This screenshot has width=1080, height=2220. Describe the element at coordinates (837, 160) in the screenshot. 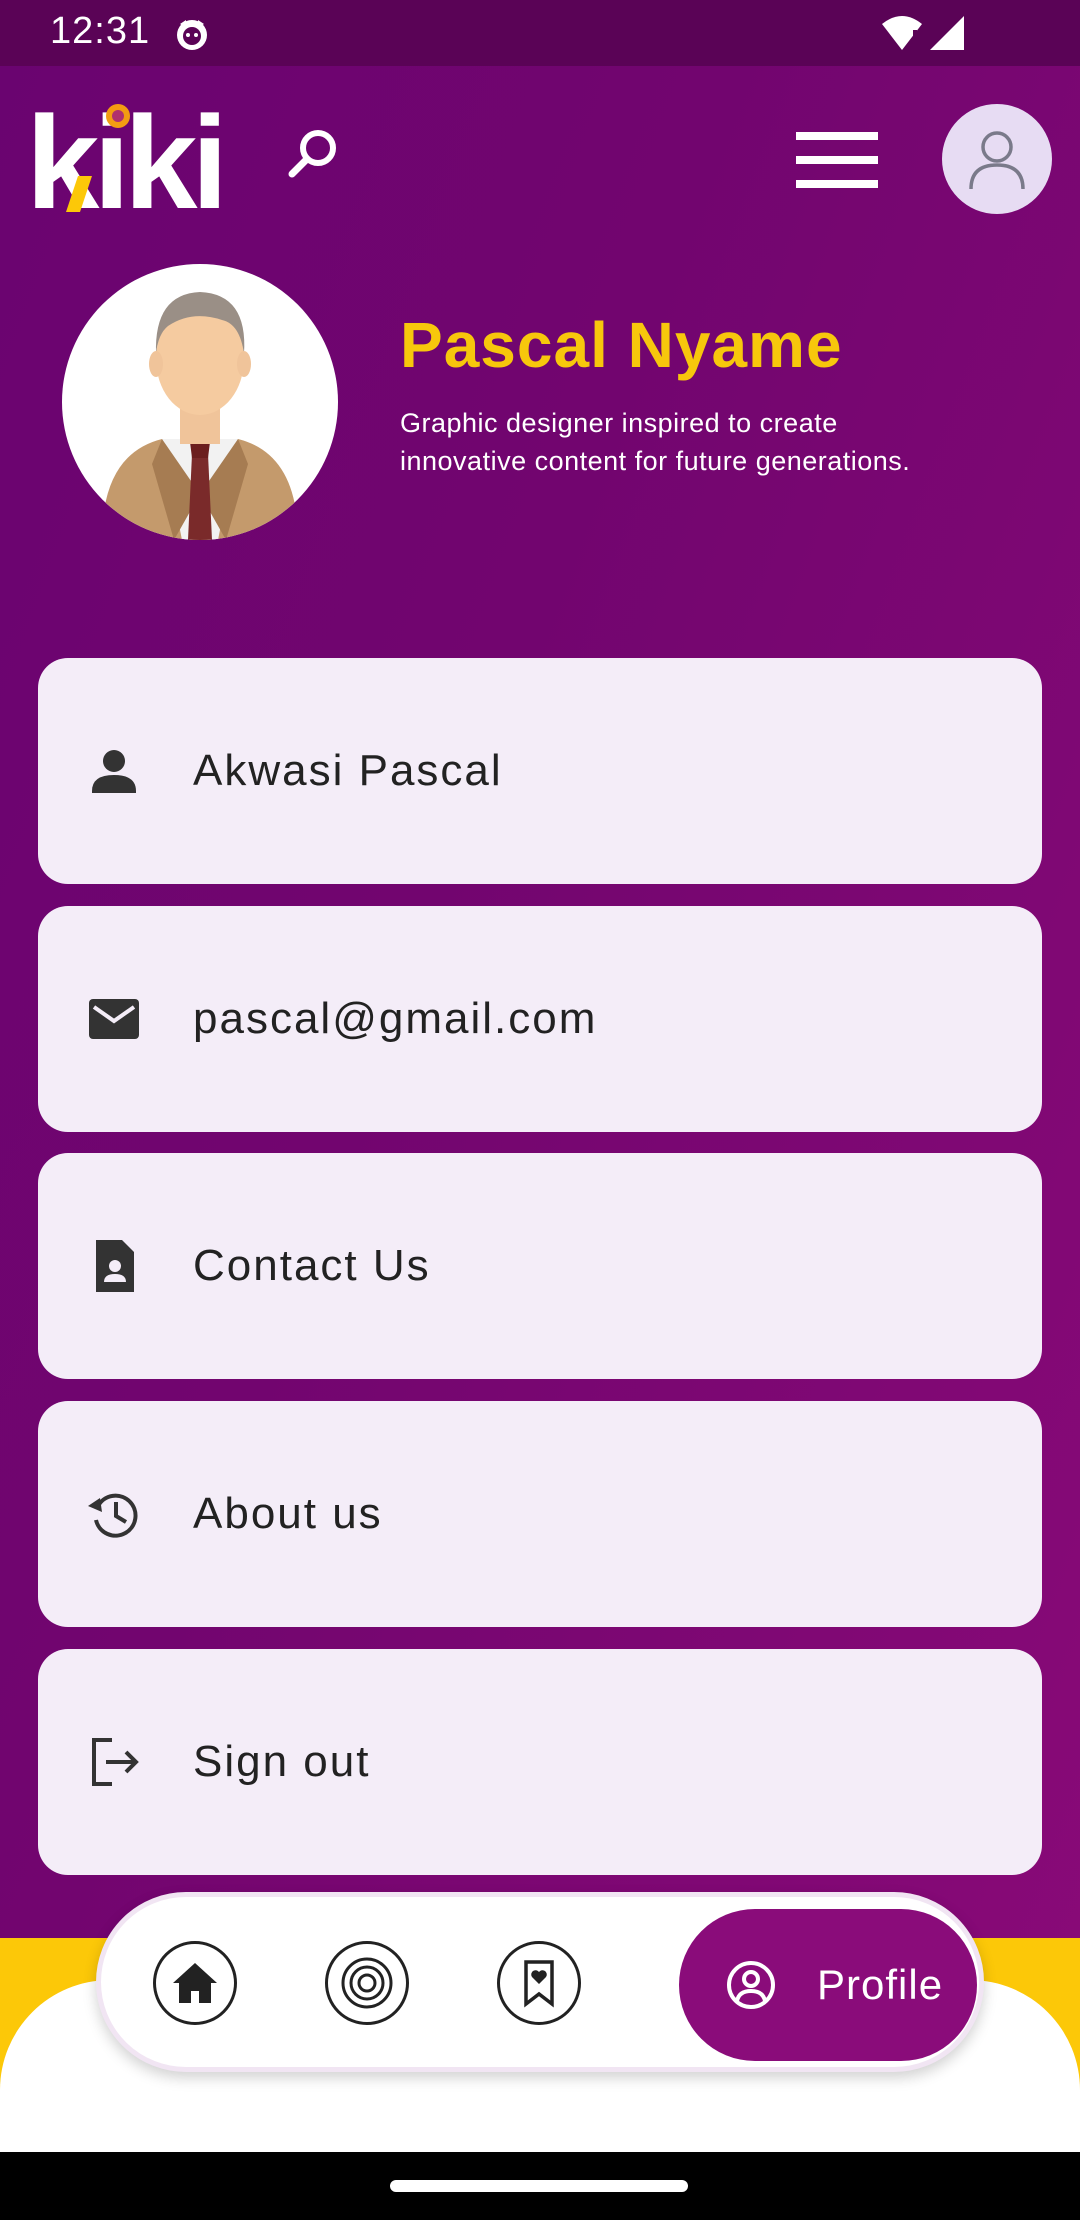

I see `hamburger-menu-icon` at that location.